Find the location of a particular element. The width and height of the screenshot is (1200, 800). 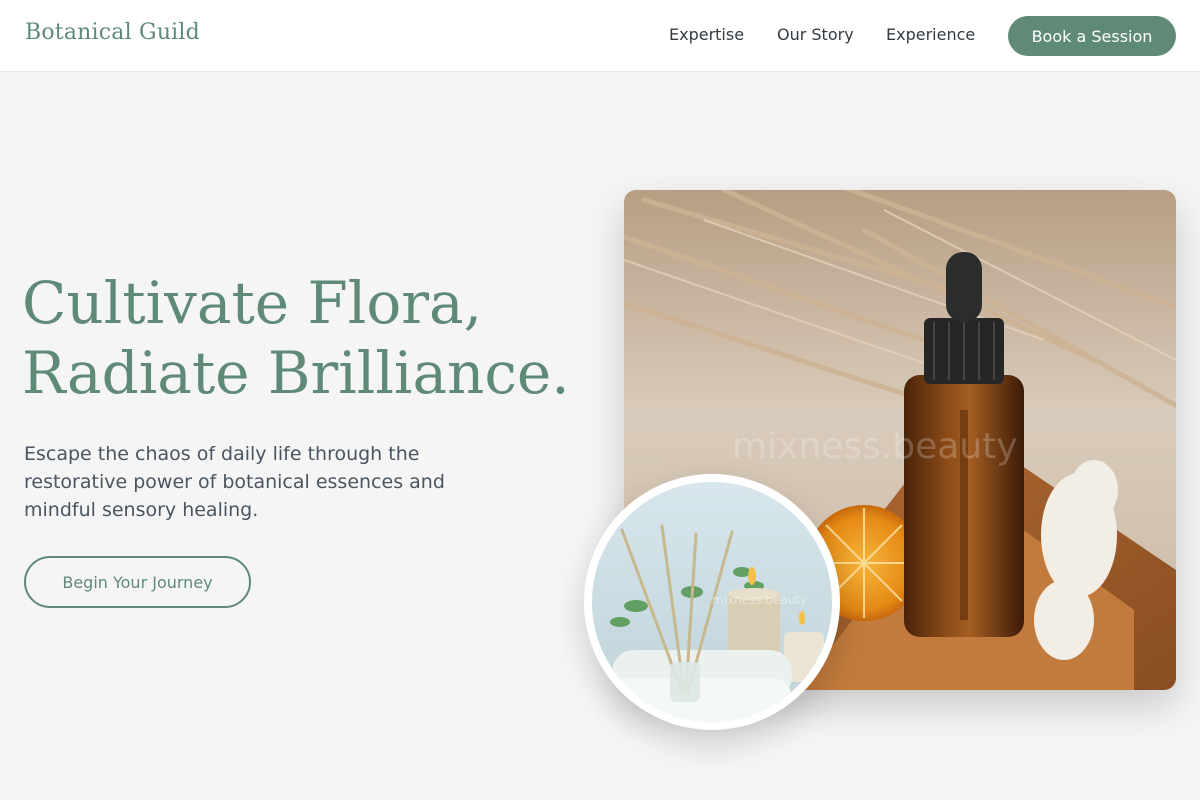

inset-photo: mixness.beauty is located at coordinates (712, 602).